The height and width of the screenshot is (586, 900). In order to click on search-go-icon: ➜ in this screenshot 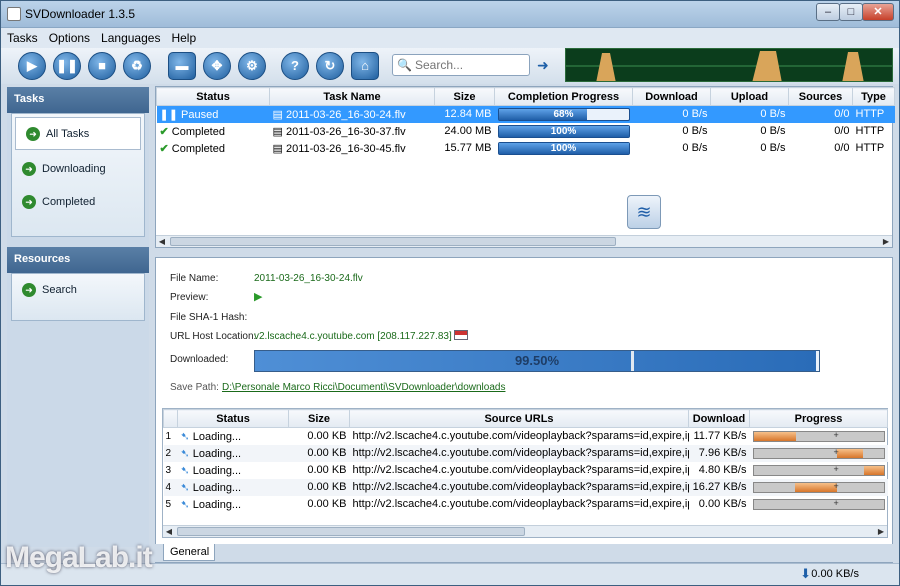, I will do `click(543, 65)`.